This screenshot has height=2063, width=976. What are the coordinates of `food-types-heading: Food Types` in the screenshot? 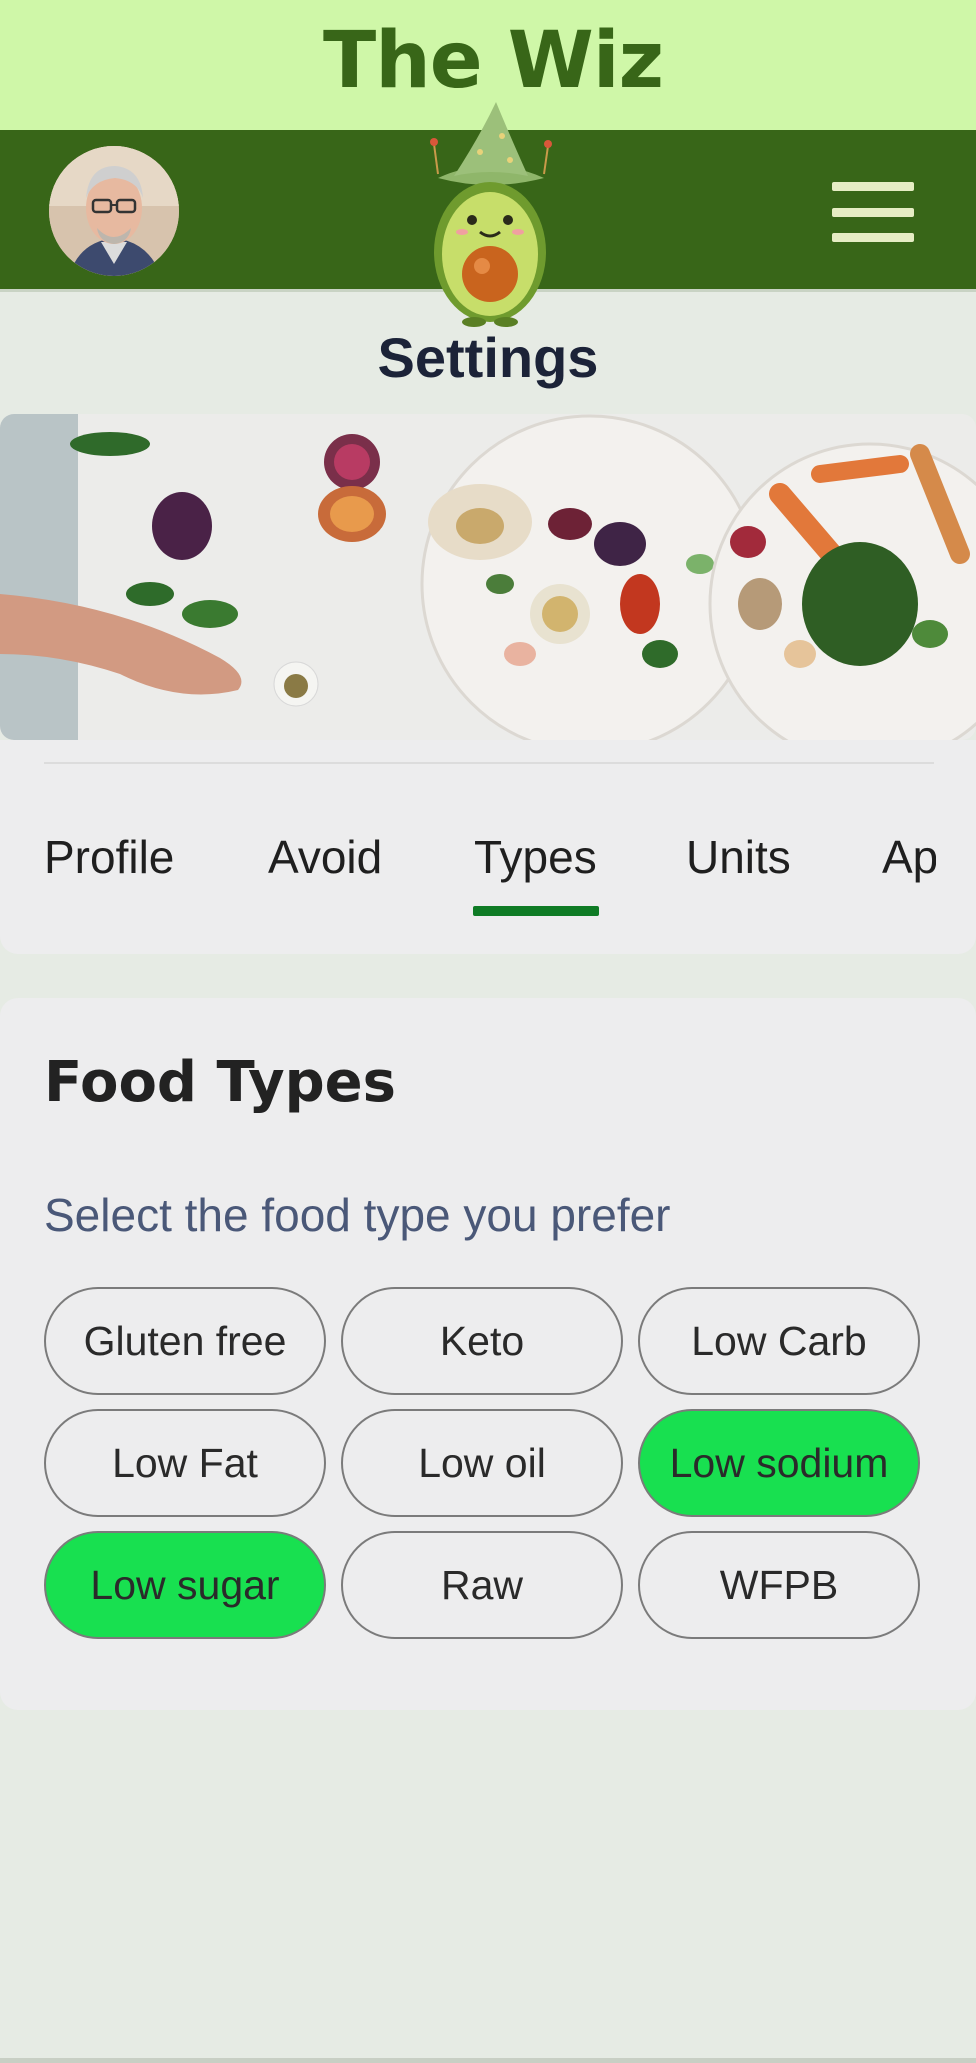 It's located at (220, 1082).